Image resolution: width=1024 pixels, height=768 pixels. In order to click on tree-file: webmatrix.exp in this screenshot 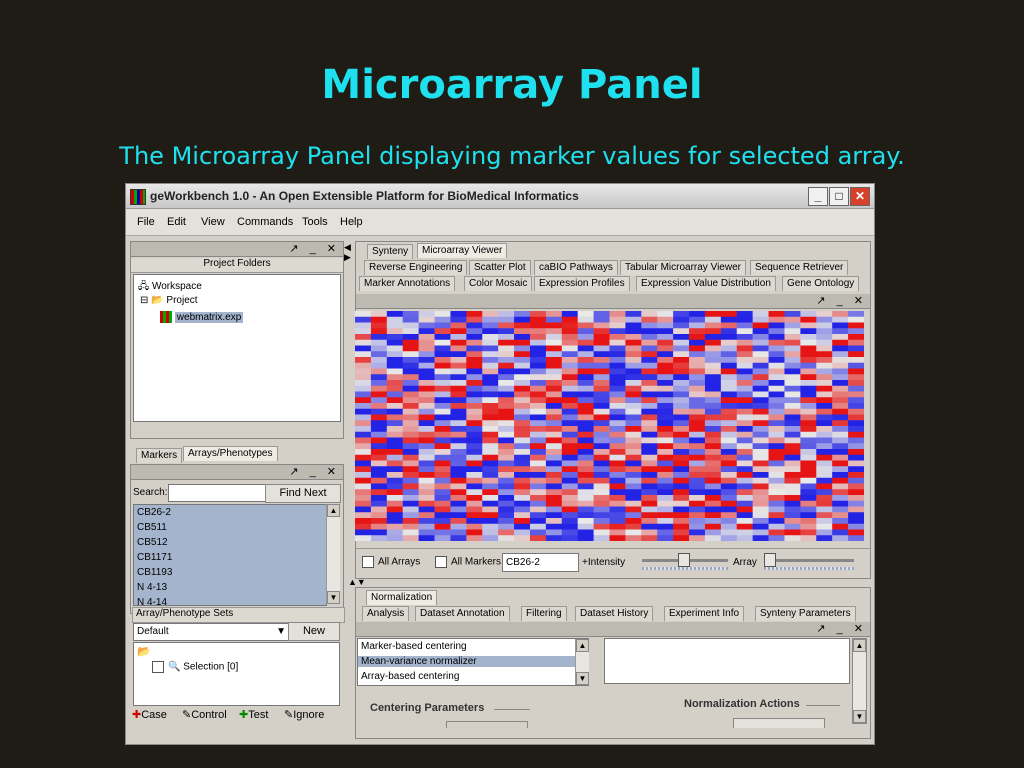, I will do `click(202, 317)`.